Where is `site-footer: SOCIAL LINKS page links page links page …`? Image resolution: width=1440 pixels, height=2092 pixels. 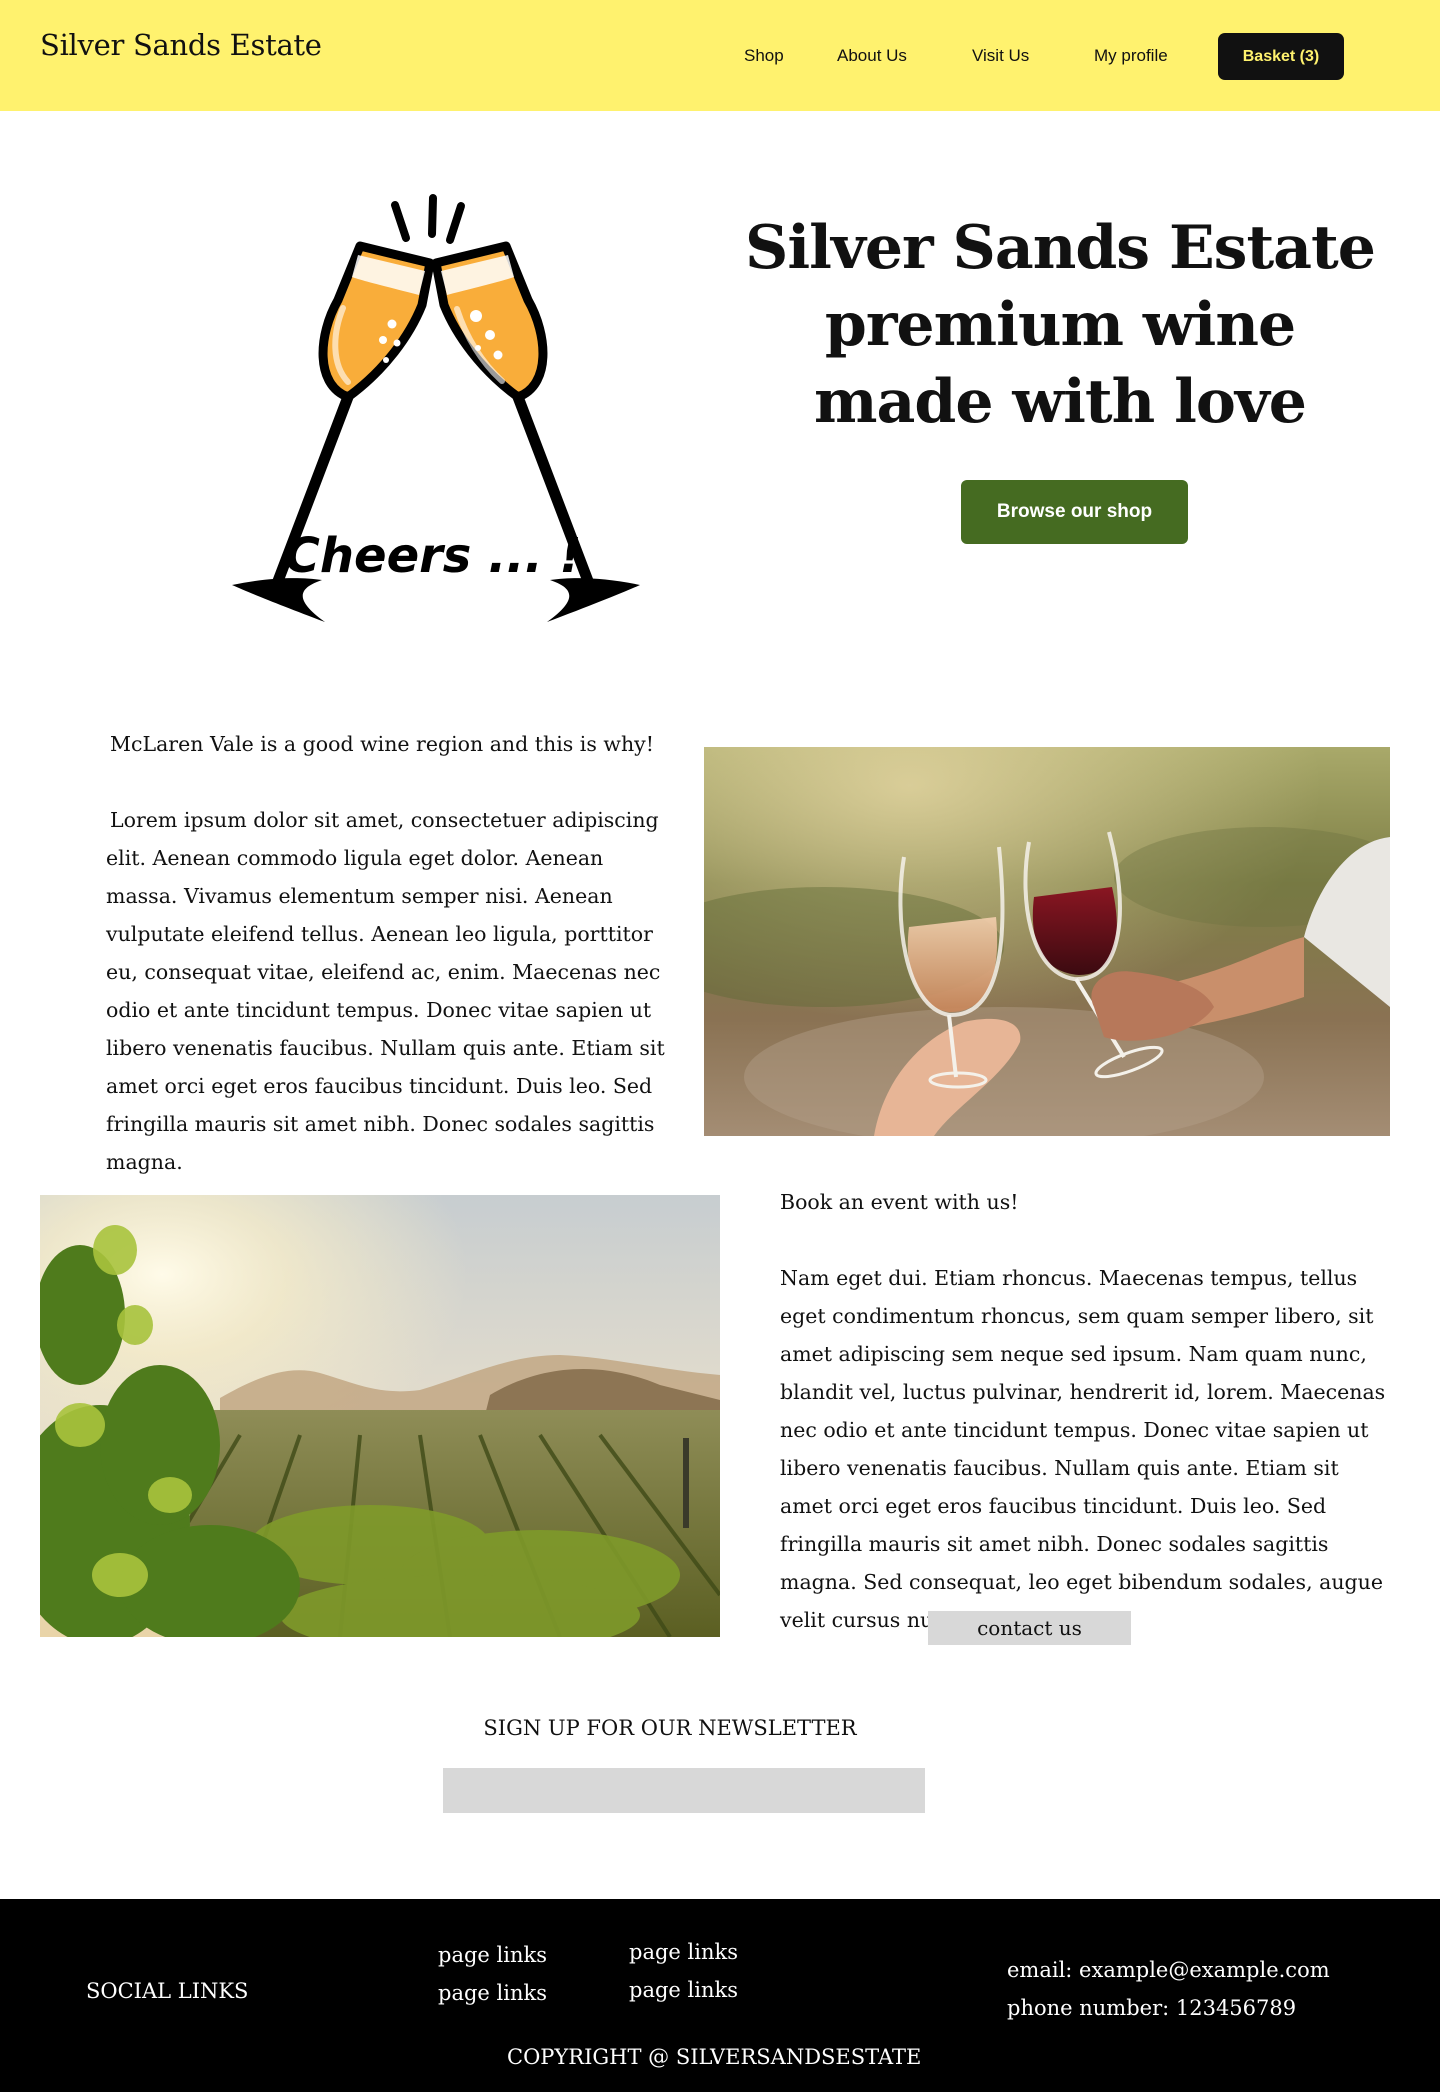
site-footer: SOCIAL LINKS page links page links page … is located at coordinates (720, 1995).